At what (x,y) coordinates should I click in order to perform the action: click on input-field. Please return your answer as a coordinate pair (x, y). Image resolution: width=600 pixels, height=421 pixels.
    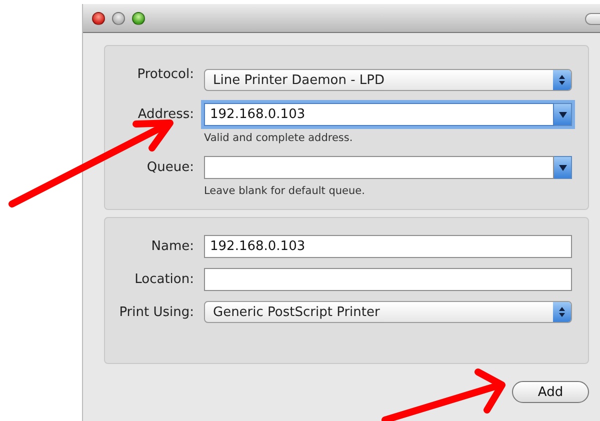
    Looking at the image, I should click on (379, 167).